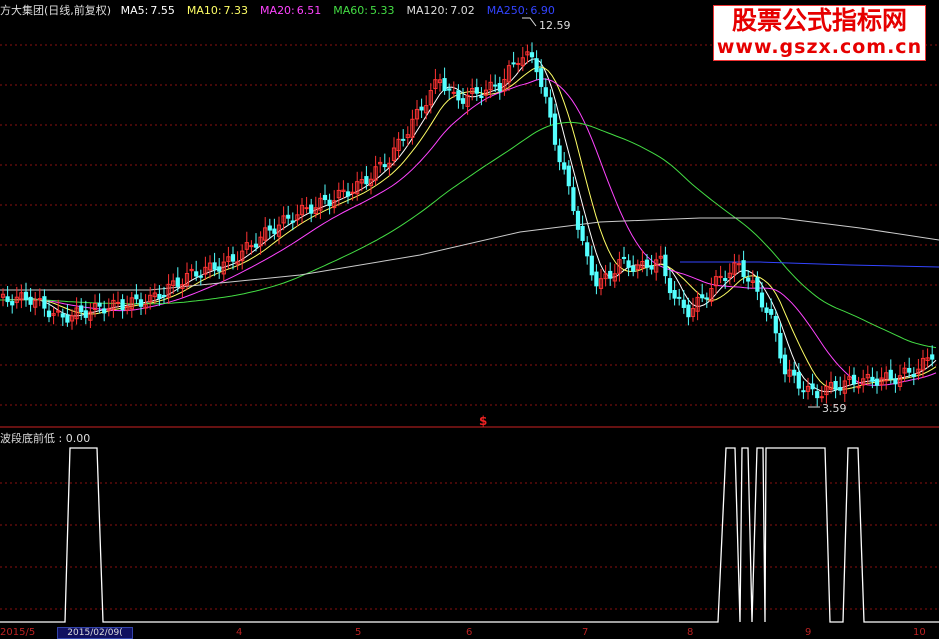 This screenshot has width=939, height=639. What do you see at coordinates (462, 10) in the screenshot?
I see `ma-value: 7.02` at bounding box center [462, 10].